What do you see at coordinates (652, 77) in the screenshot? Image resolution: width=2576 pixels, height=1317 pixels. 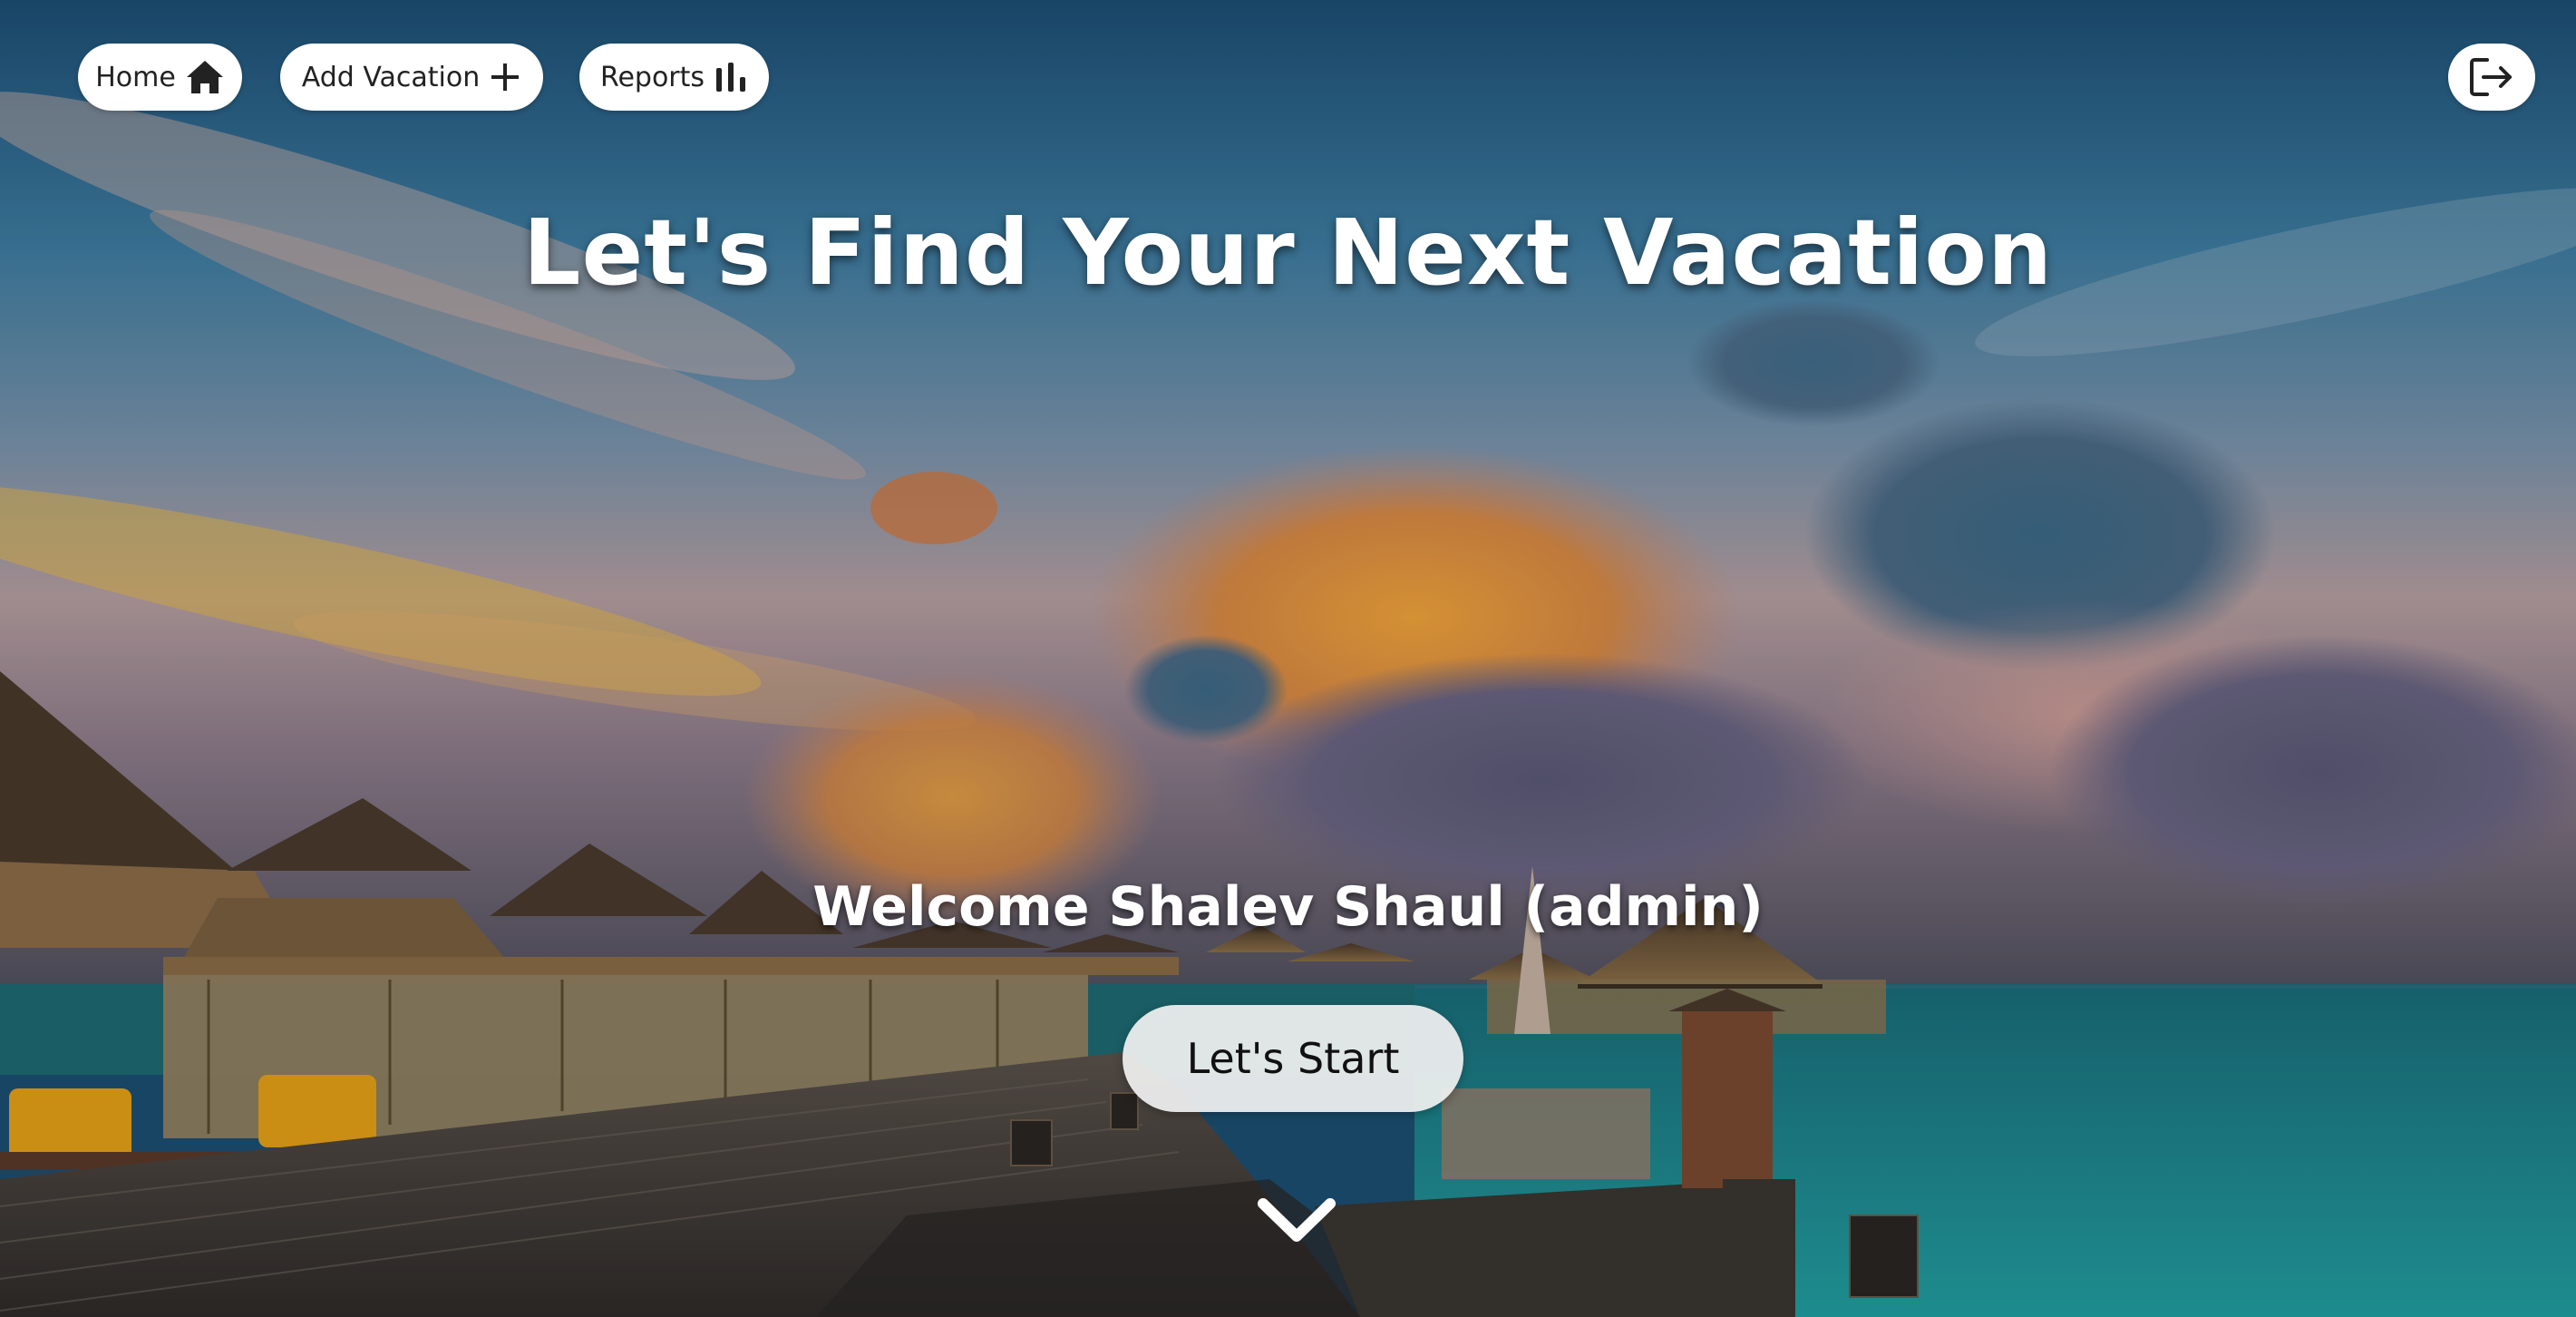 I see `reports-label: Reports` at bounding box center [652, 77].